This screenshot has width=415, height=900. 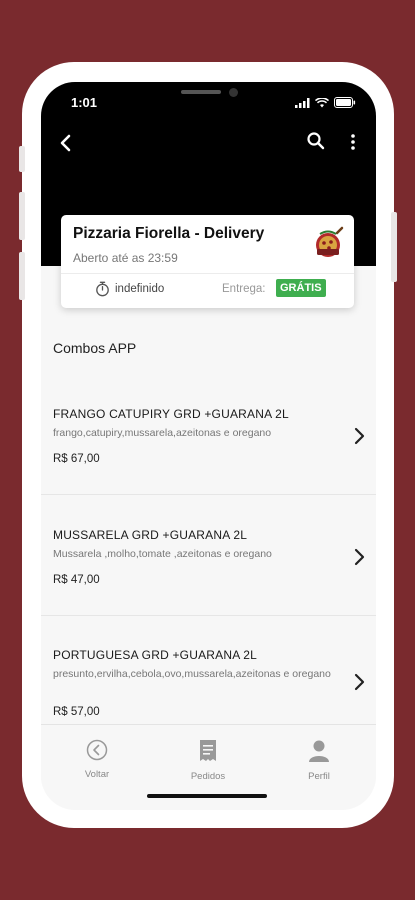 What do you see at coordinates (169, 233) in the screenshot?
I see `restaurant-name: Pizzaria Fiorella - Delivery` at bounding box center [169, 233].